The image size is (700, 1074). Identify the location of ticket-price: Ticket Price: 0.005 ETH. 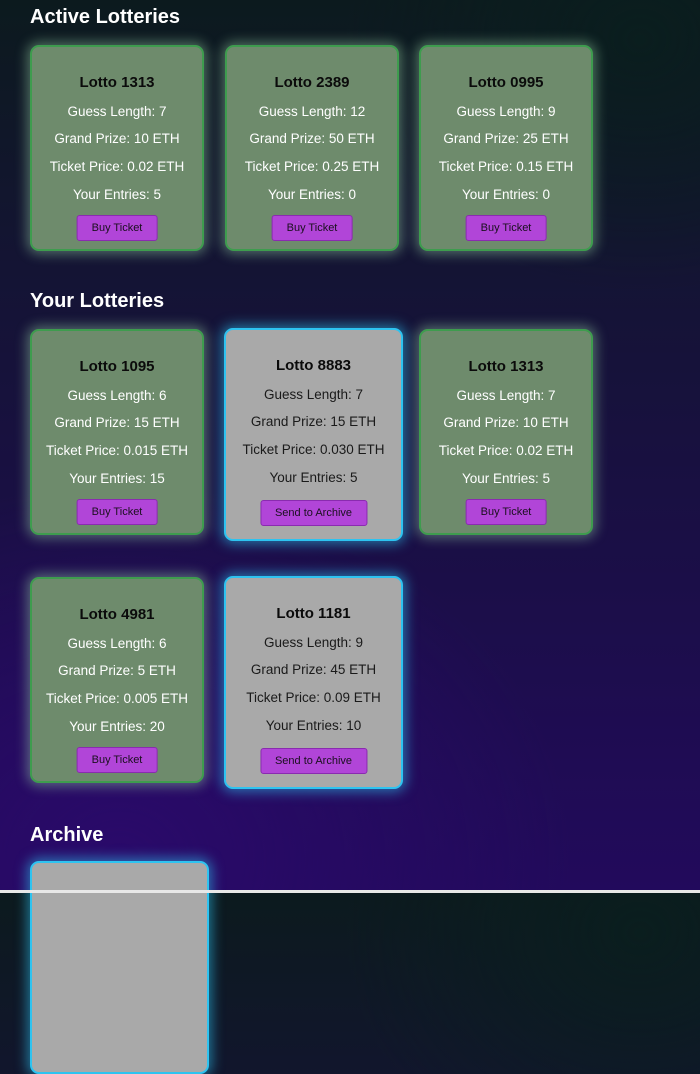
(117, 698).